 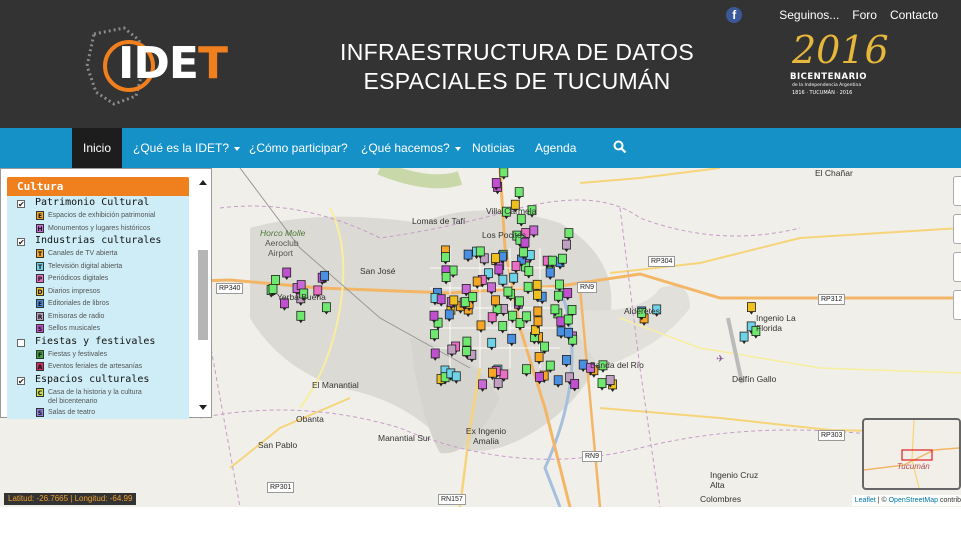 What do you see at coordinates (298, 148) in the screenshot?
I see `nav-item-como-participar: ¿Cómo participar?` at bounding box center [298, 148].